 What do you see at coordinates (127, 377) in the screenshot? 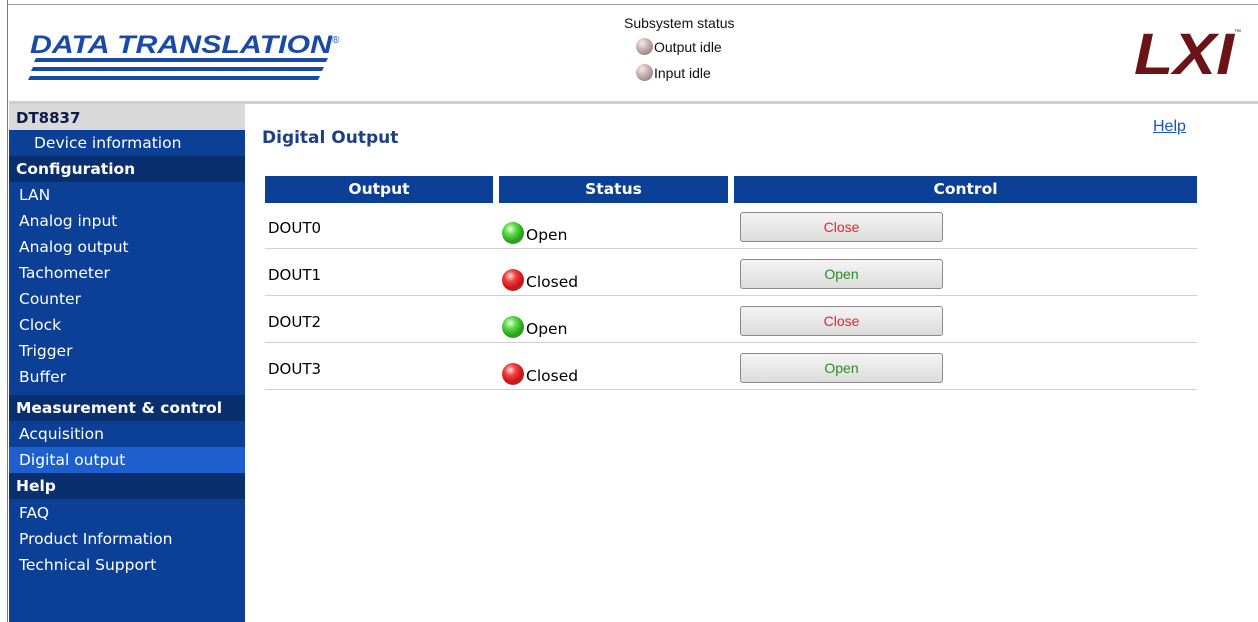
I see `sidebar-item-buffer: Buffer` at bounding box center [127, 377].